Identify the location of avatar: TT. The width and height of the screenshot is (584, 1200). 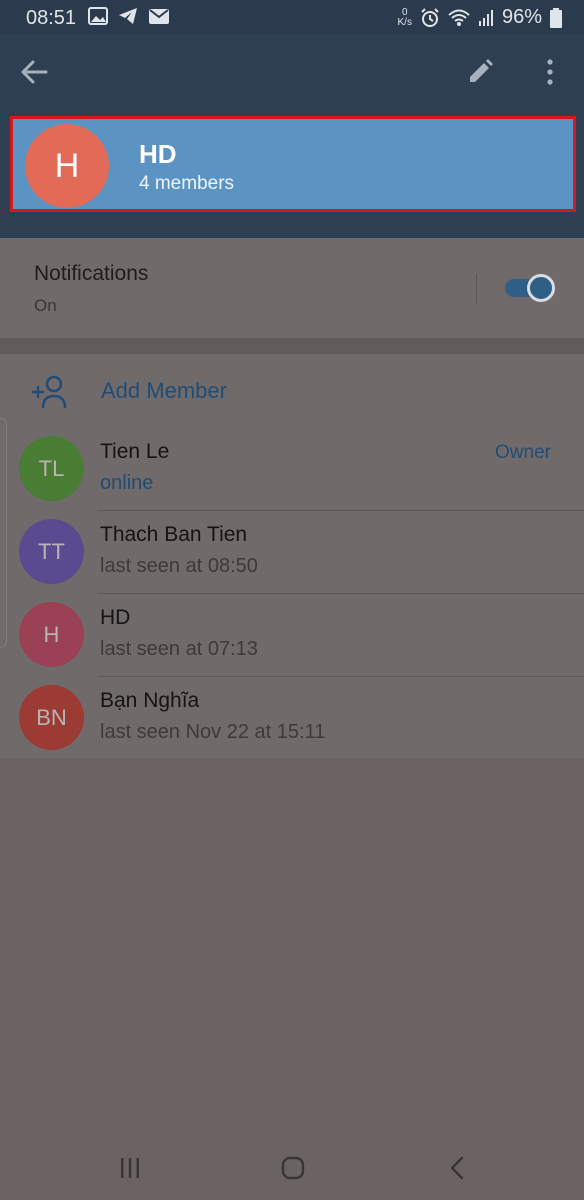
(51, 551).